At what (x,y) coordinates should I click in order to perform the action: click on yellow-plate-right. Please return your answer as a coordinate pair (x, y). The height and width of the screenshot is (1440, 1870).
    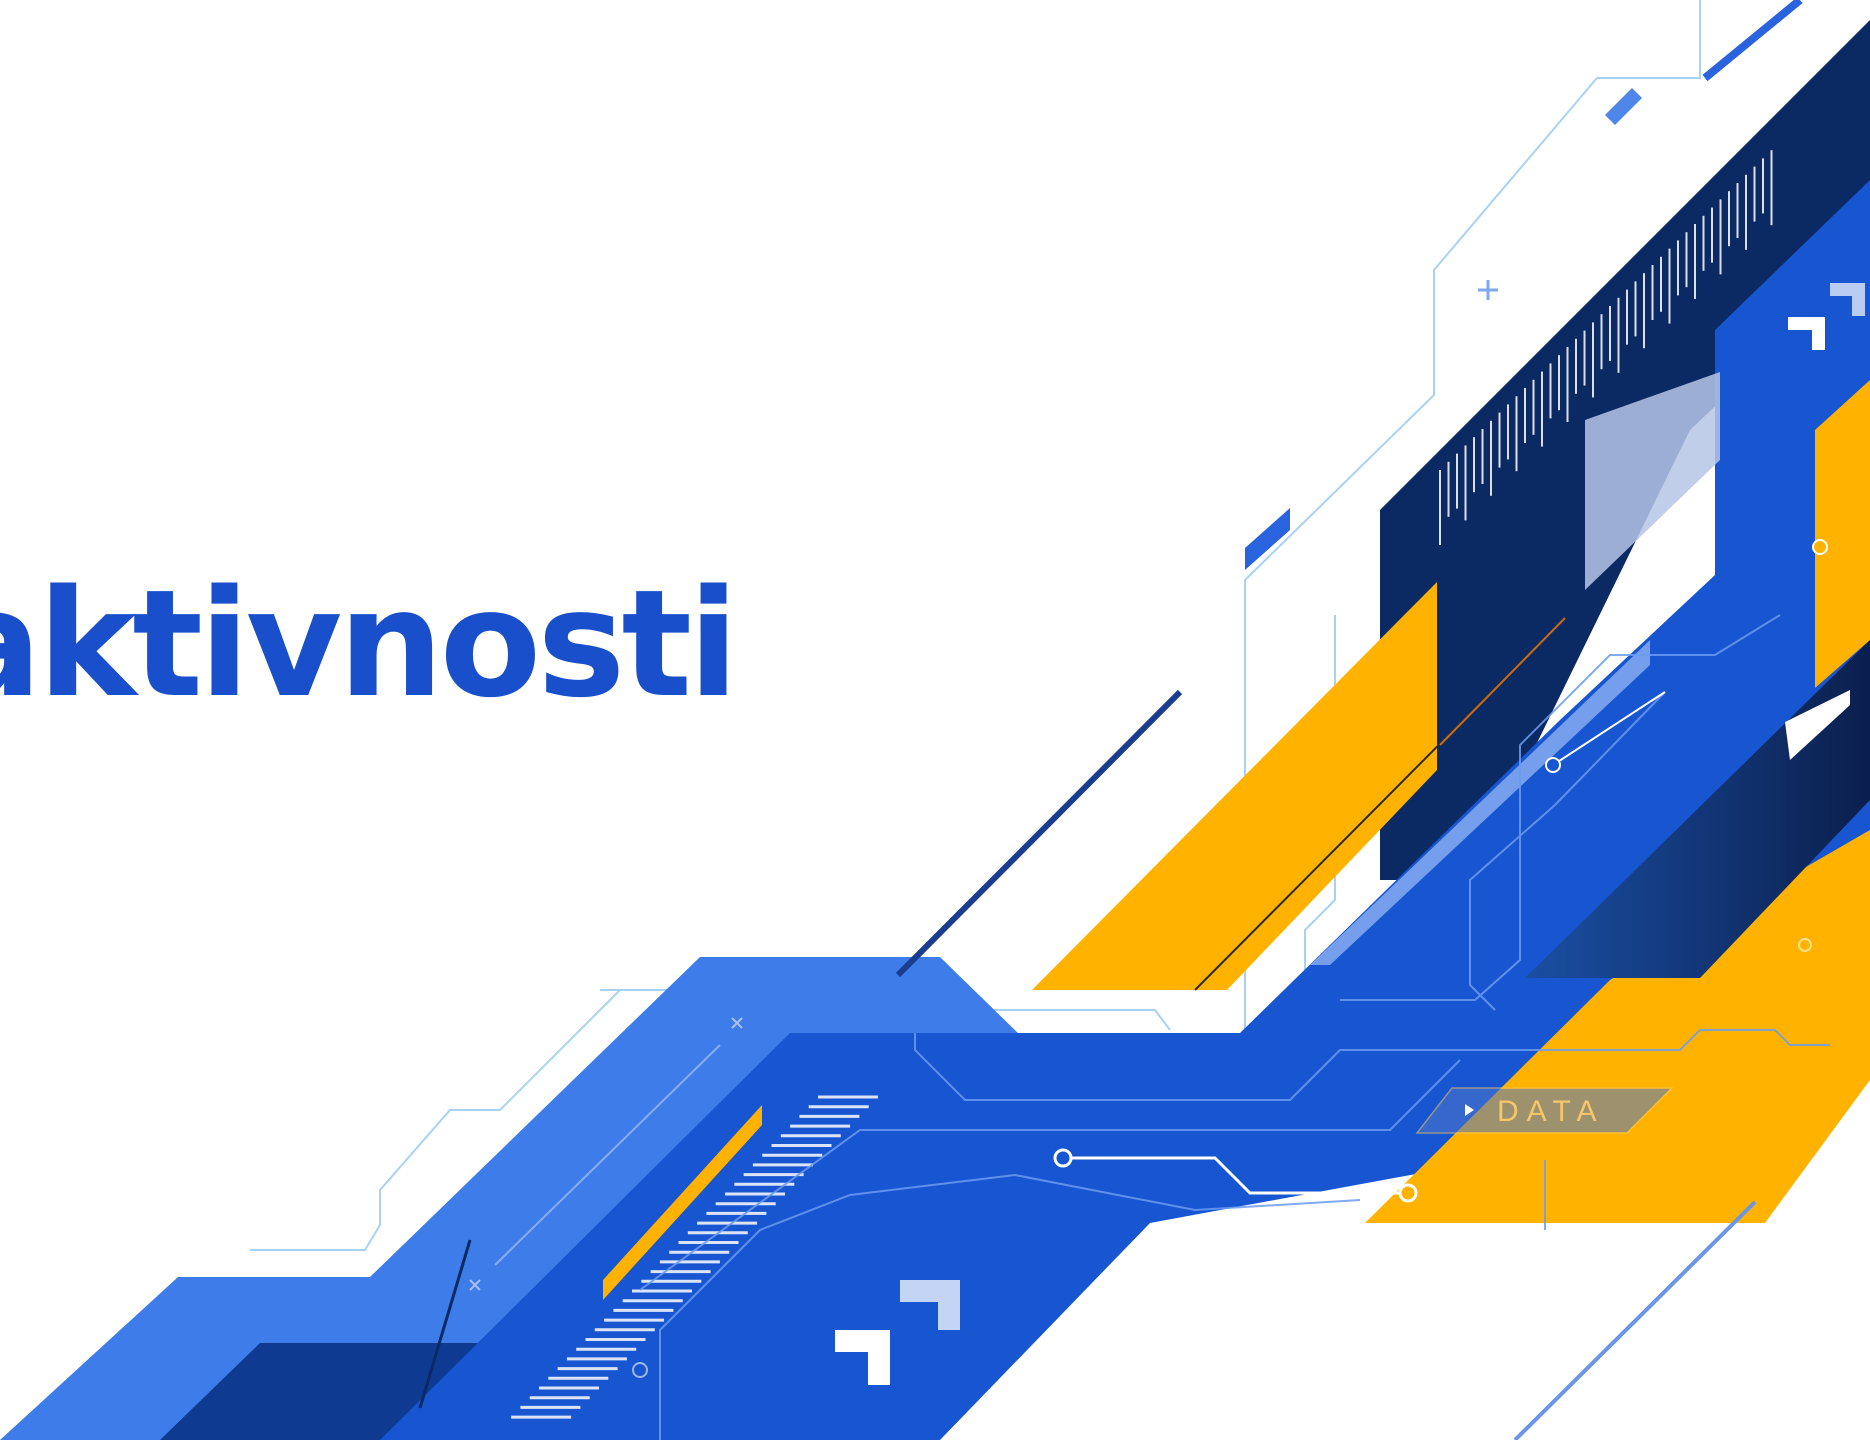
    Looking at the image, I should click on (1842, 534).